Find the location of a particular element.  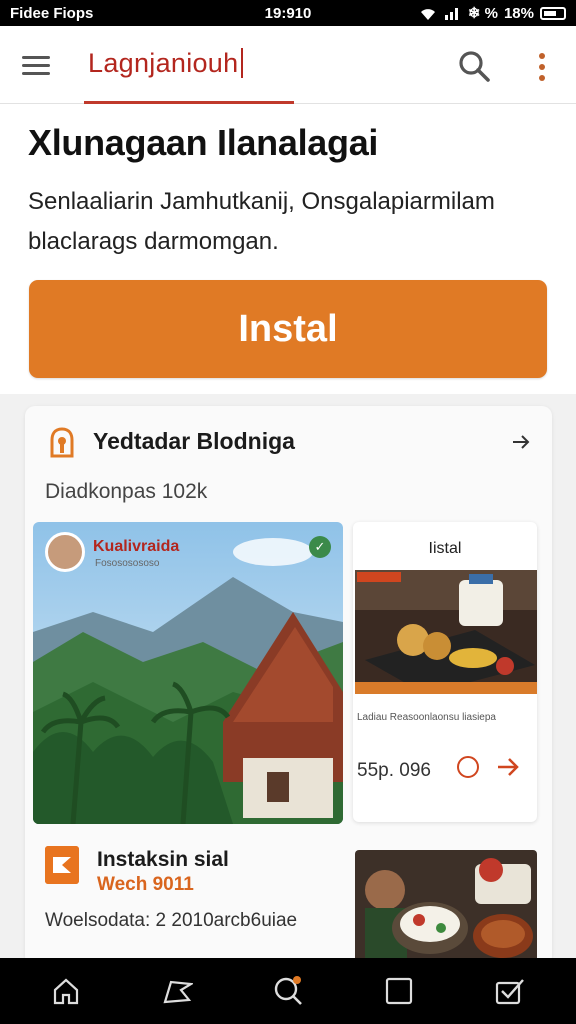

card-subtitle: Diadkonpas 102k is located at coordinates (126, 491).